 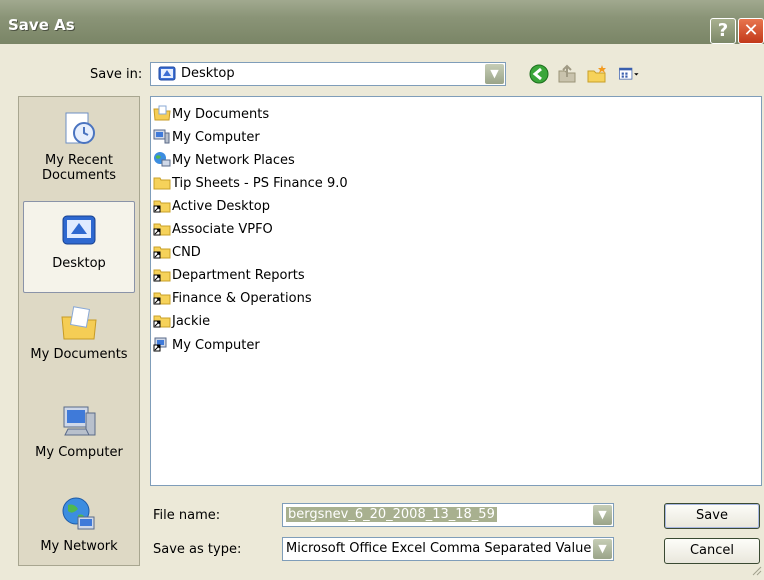 What do you see at coordinates (221, 114) in the screenshot?
I see `file-name: My Documents` at bounding box center [221, 114].